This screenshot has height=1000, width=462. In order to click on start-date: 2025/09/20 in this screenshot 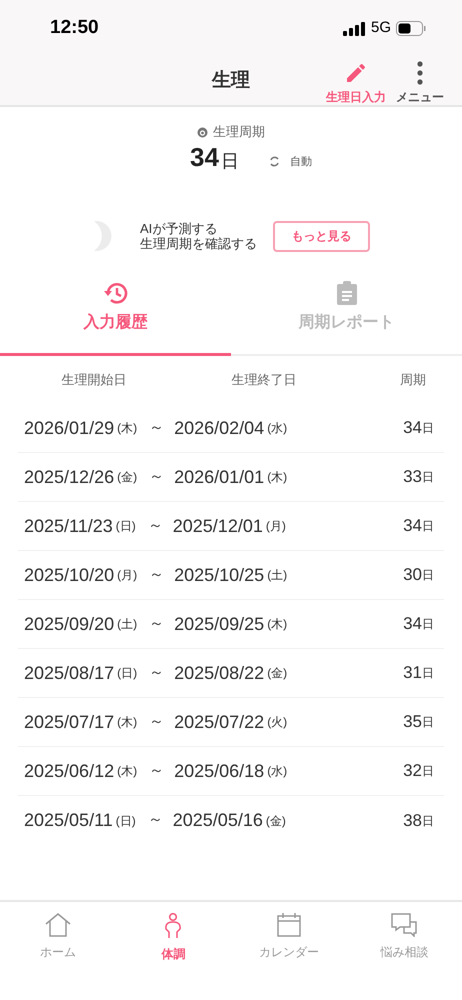, I will do `click(69, 624)`.